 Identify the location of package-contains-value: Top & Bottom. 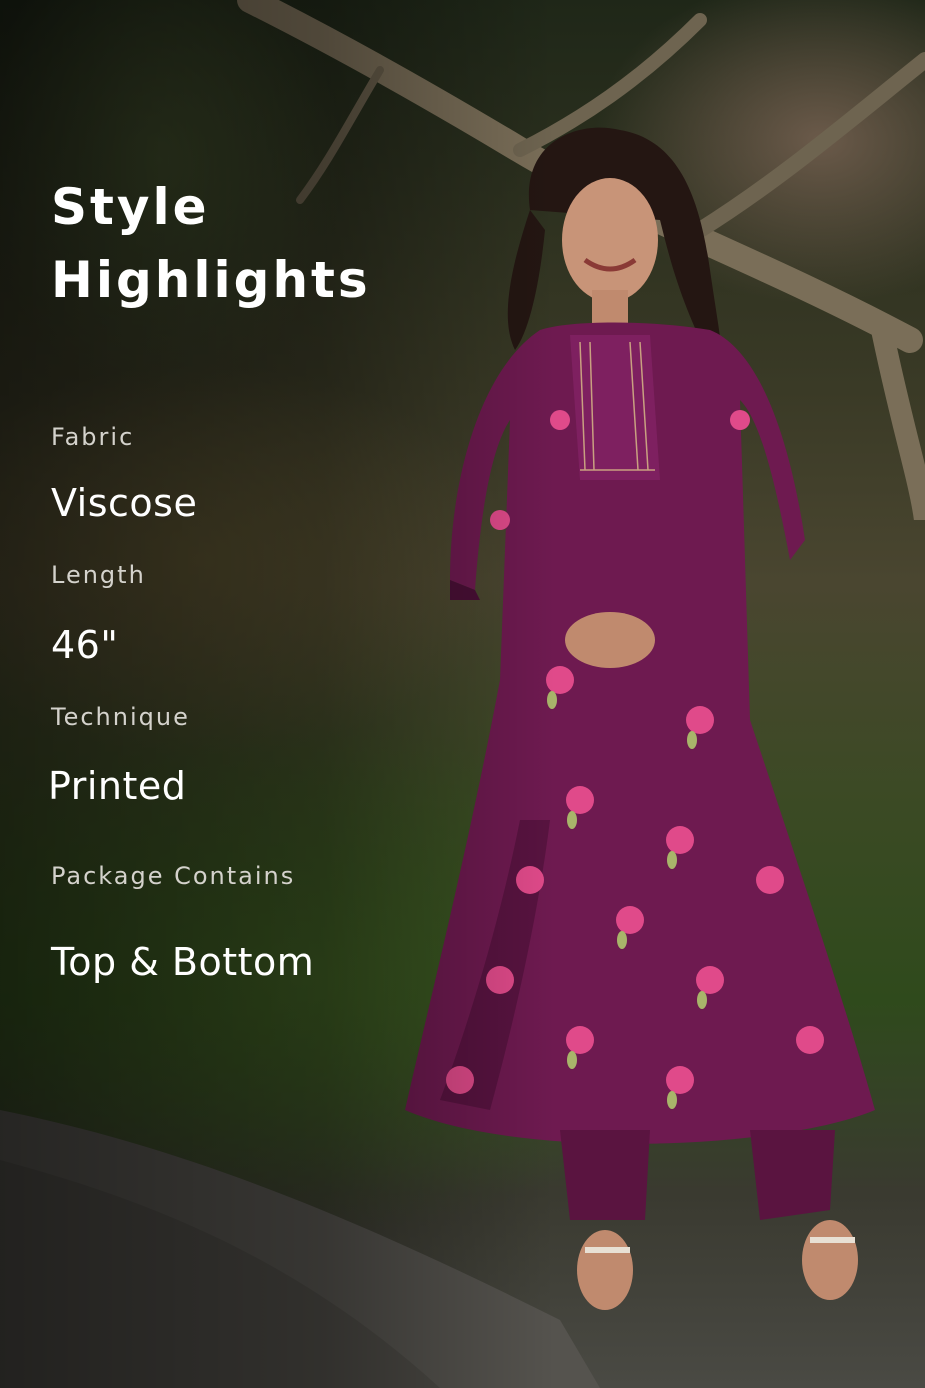
(183, 962).